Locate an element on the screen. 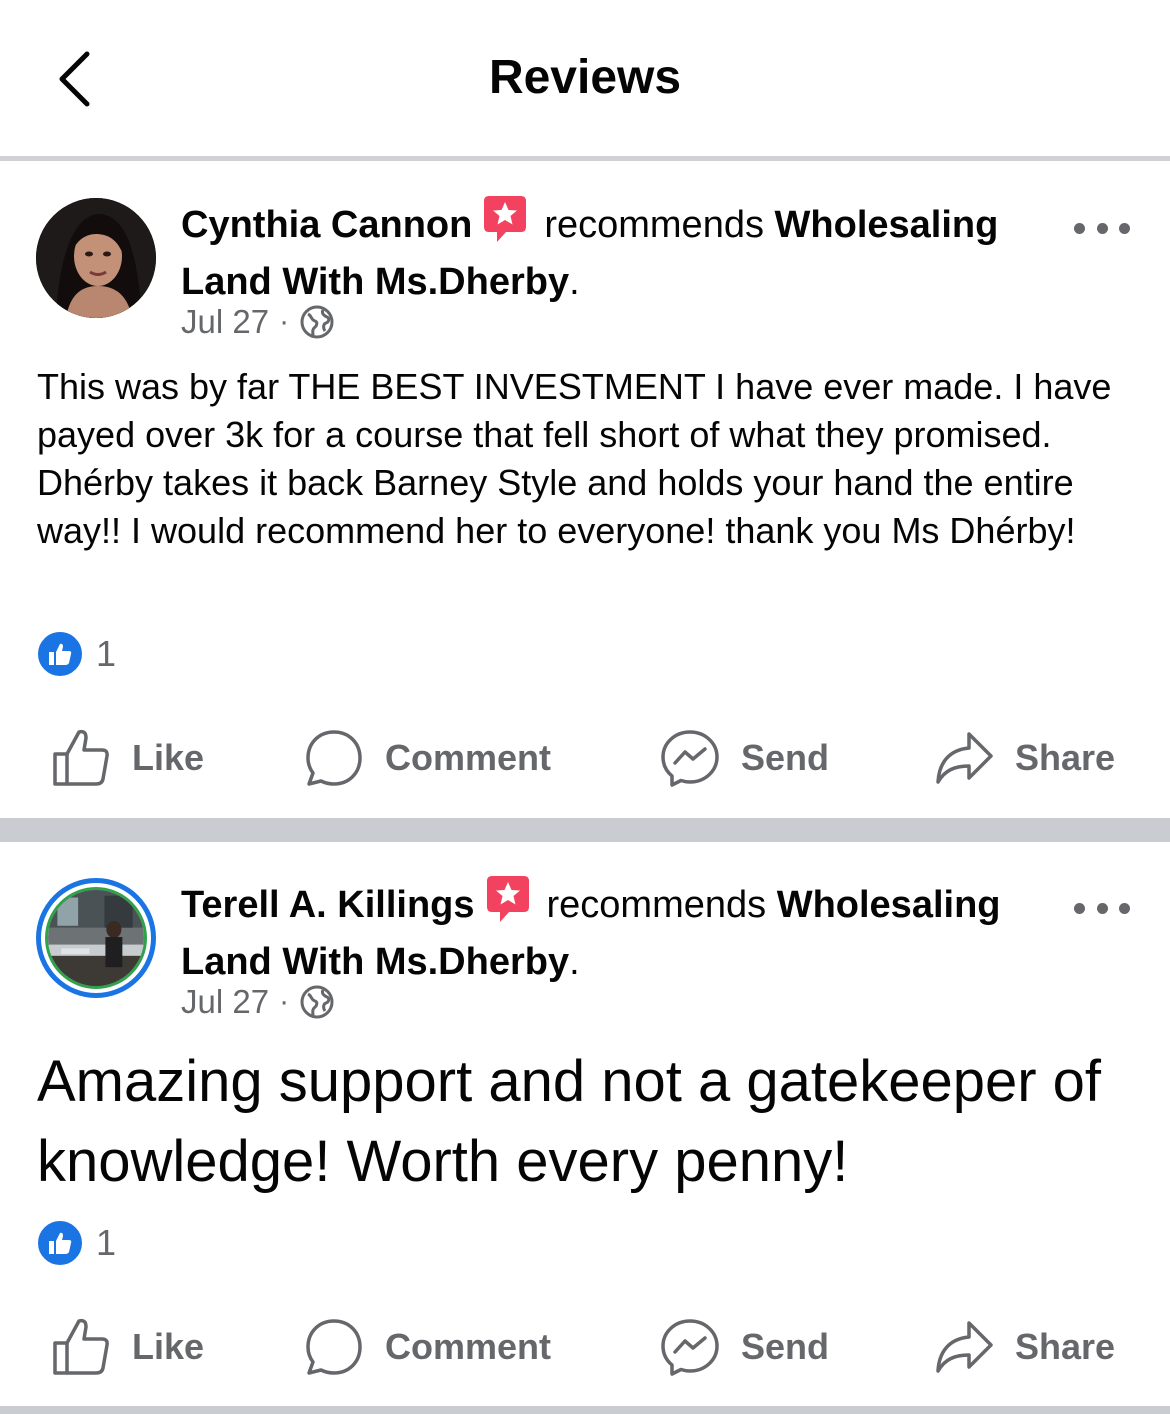 This screenshot has width=1170, height=1414. author-name: Terell A. Killings is located at coordinates (328, 905).